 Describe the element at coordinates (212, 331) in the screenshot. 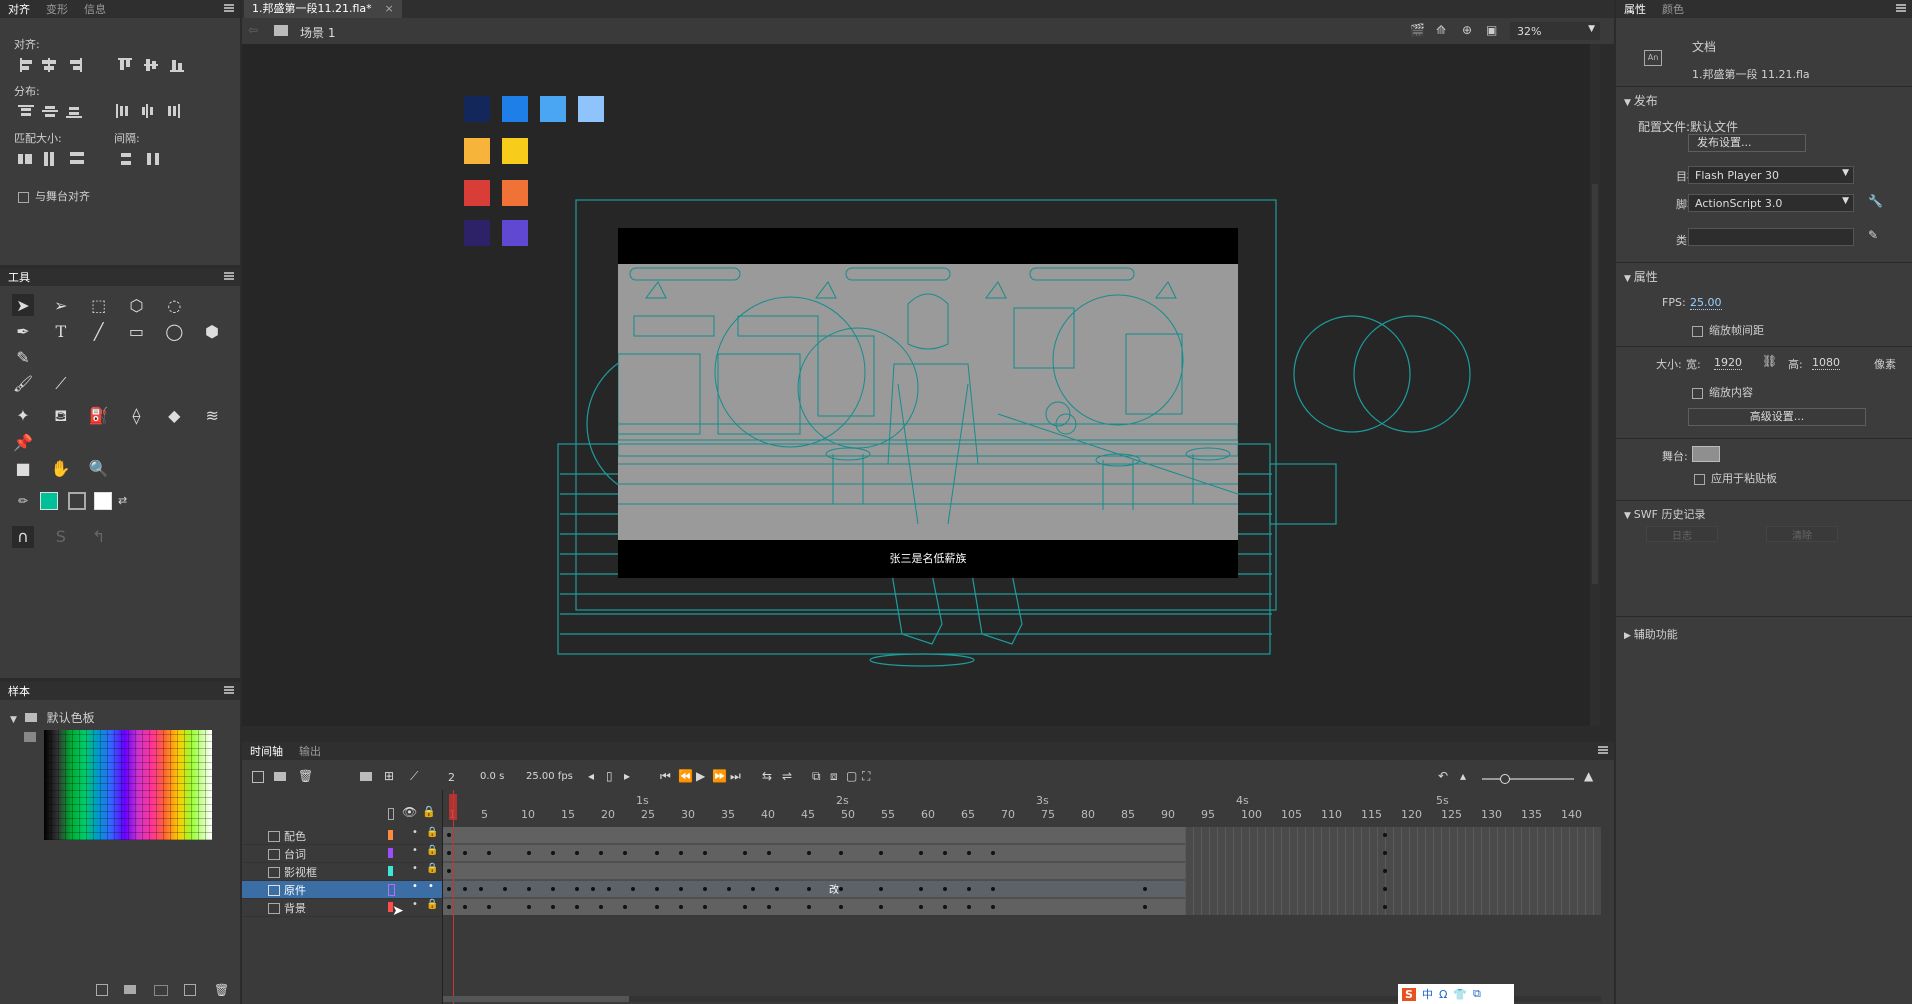

I see `polystar-tool-icon: ⬢` at that location.